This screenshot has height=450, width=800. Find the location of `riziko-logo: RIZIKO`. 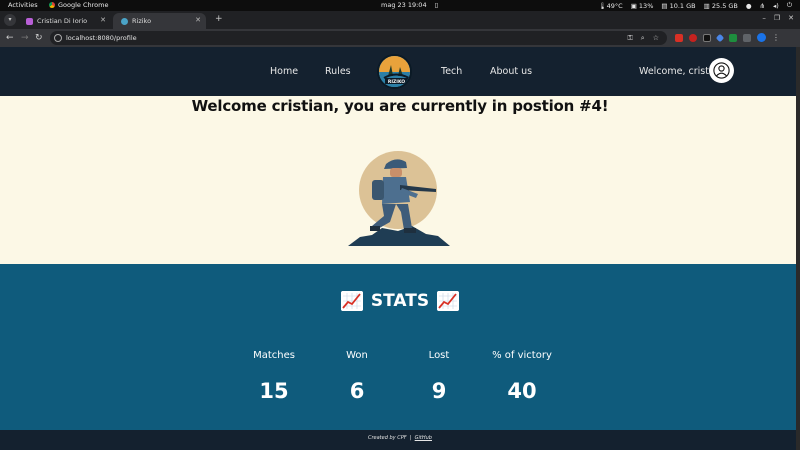

riziko-logo: RIZIKO is located at coordinates (394, 71).